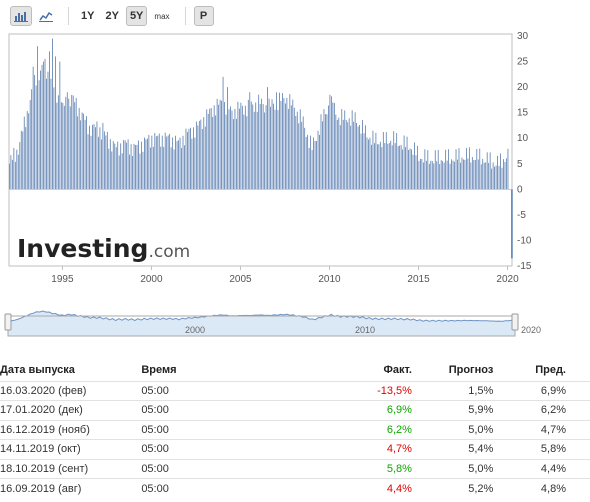  I want to click on header-date: Дата выпуска, so click(37, 369).